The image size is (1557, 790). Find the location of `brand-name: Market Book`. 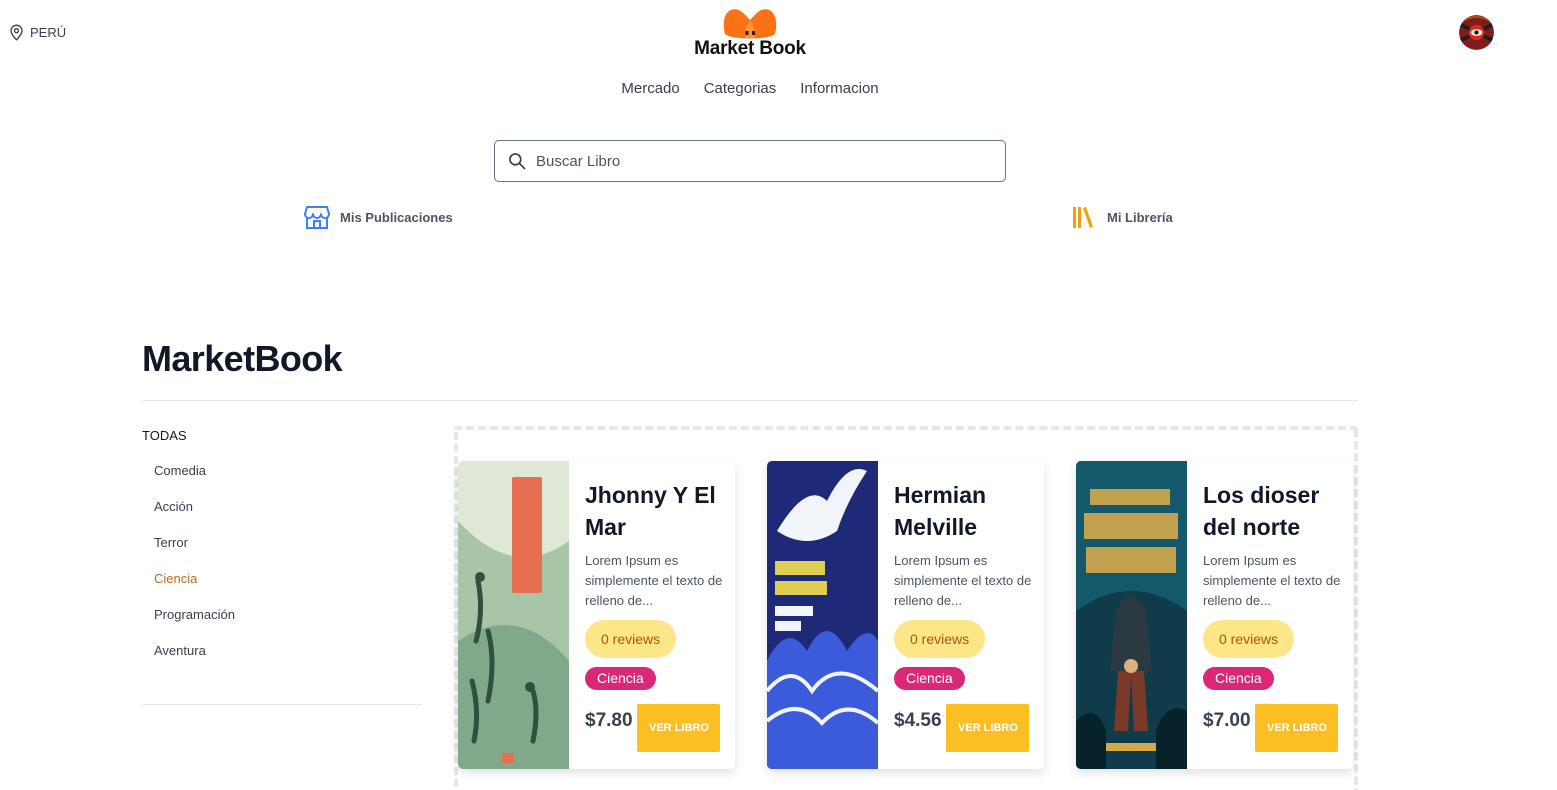

brand-name: Market Book is located at coordinates (750, 48).